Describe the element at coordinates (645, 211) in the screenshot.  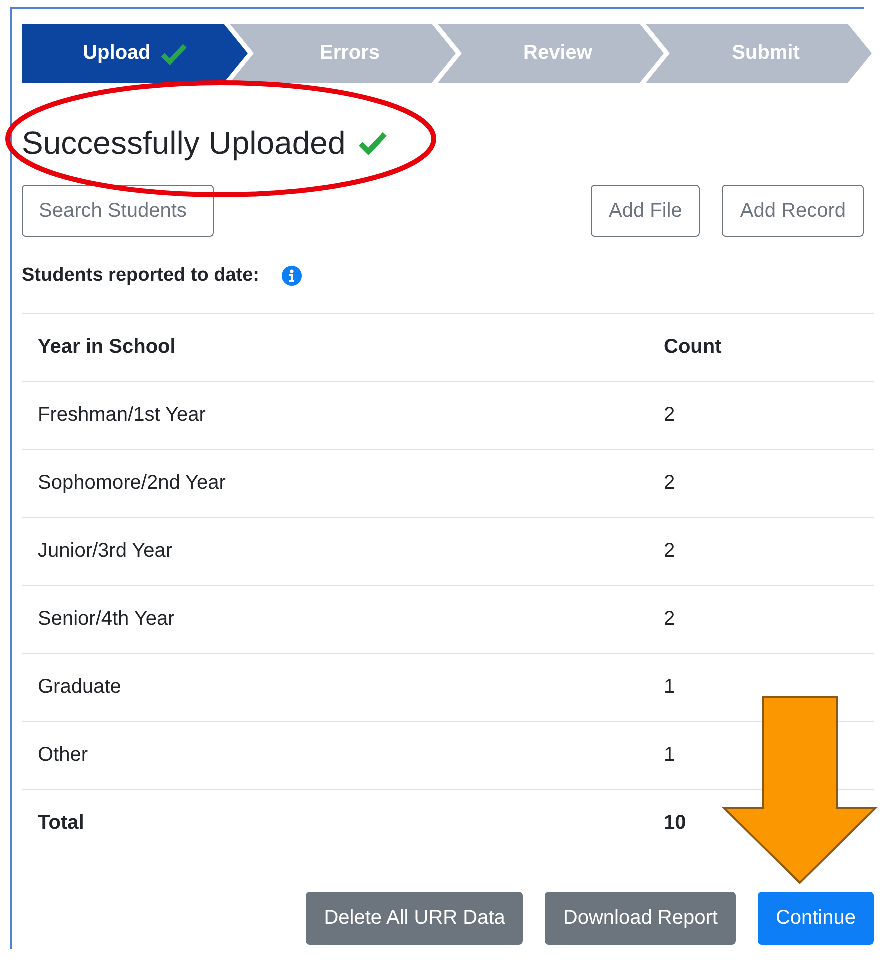
I see `toolbar-button: Add File` at that location.